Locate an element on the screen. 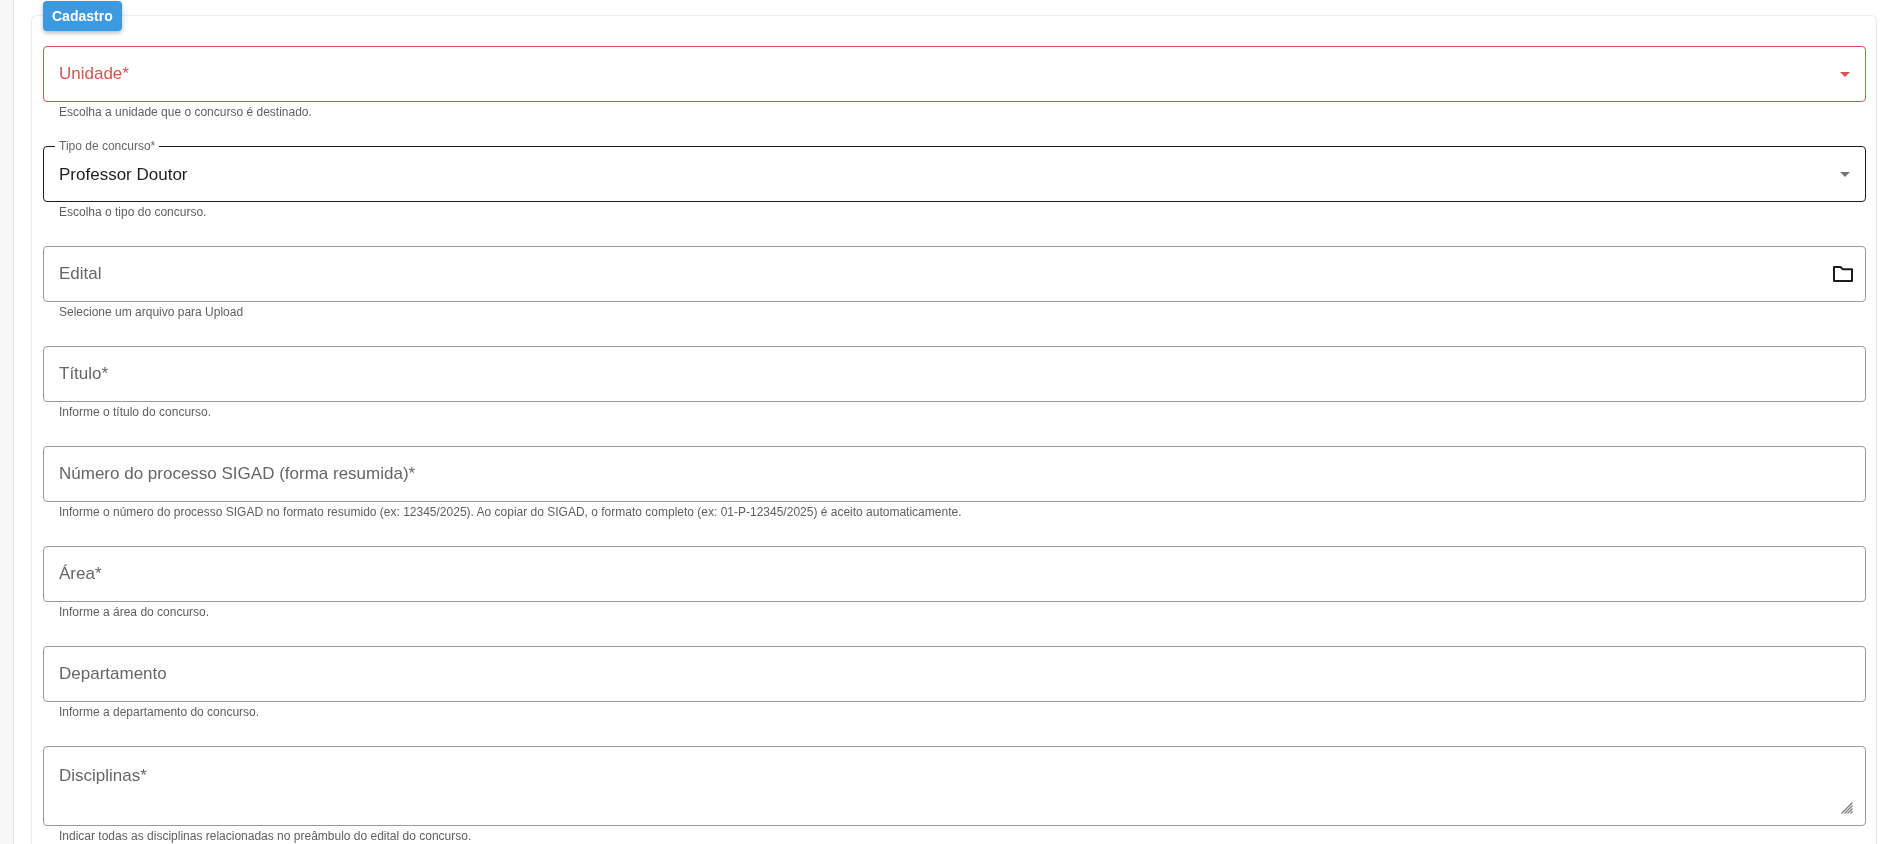 Image resolution: width=1883 pixels, height=844 pixels. hint-text: Selecione um arquivo para Upload is located at coordinates (151, 312).